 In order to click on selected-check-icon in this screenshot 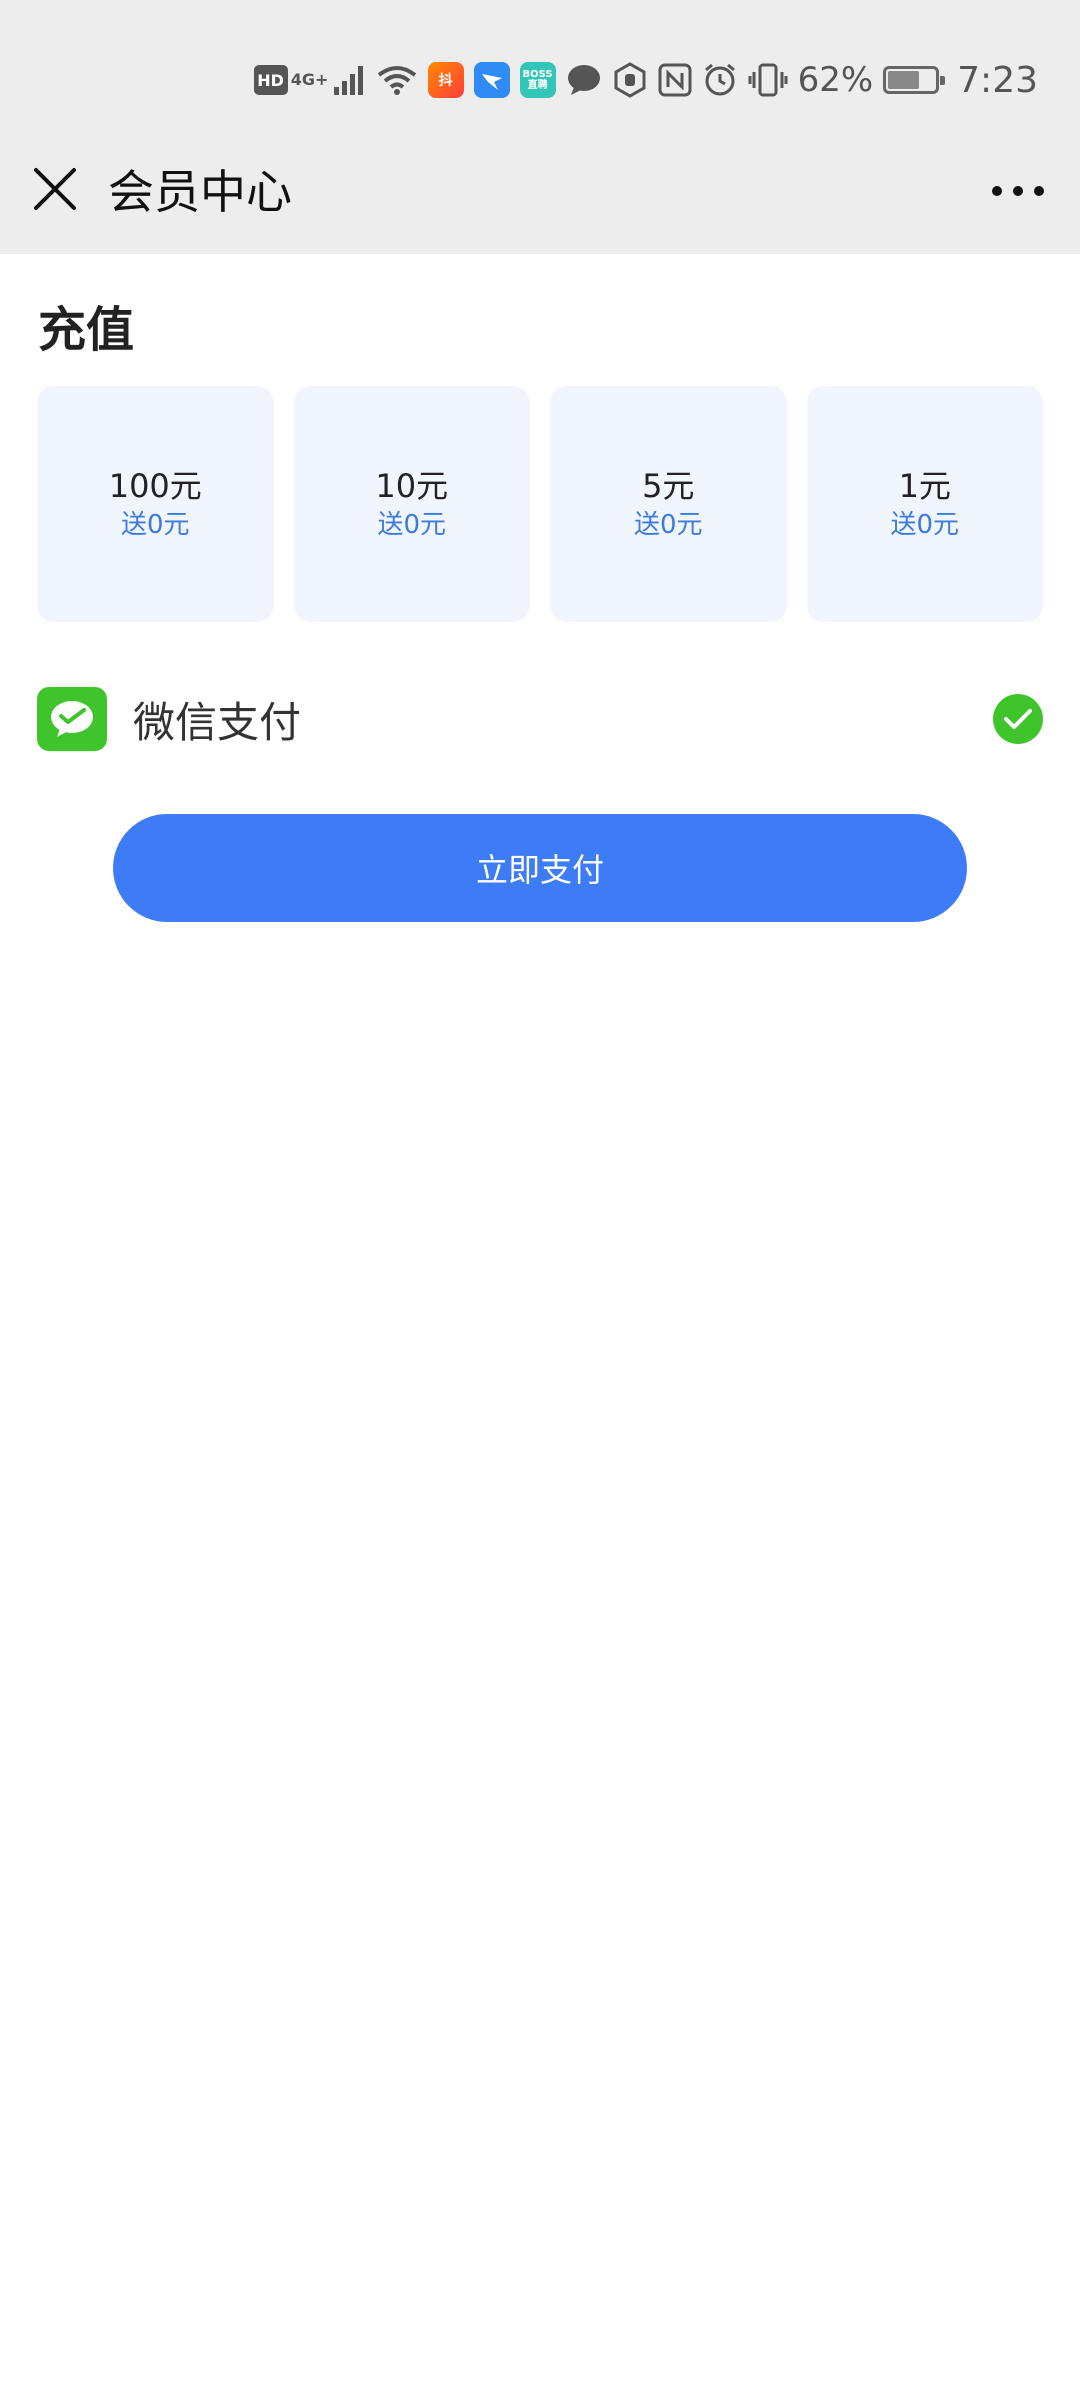, I will do `click(1018, 719)`.